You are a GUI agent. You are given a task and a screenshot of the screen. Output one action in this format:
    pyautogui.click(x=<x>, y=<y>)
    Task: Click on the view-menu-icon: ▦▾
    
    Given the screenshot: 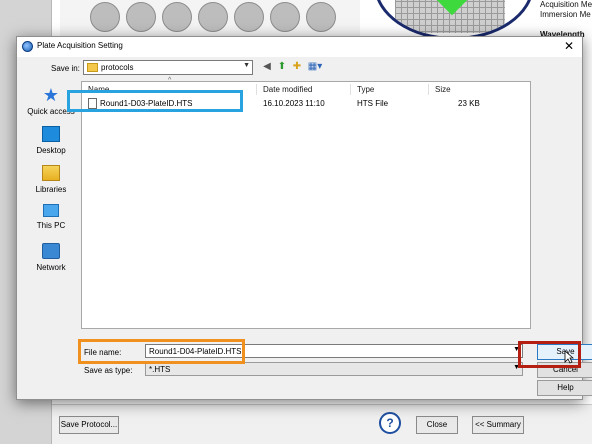 What is the action you would take?
    pyautogui.click(x=315, y=67)
    